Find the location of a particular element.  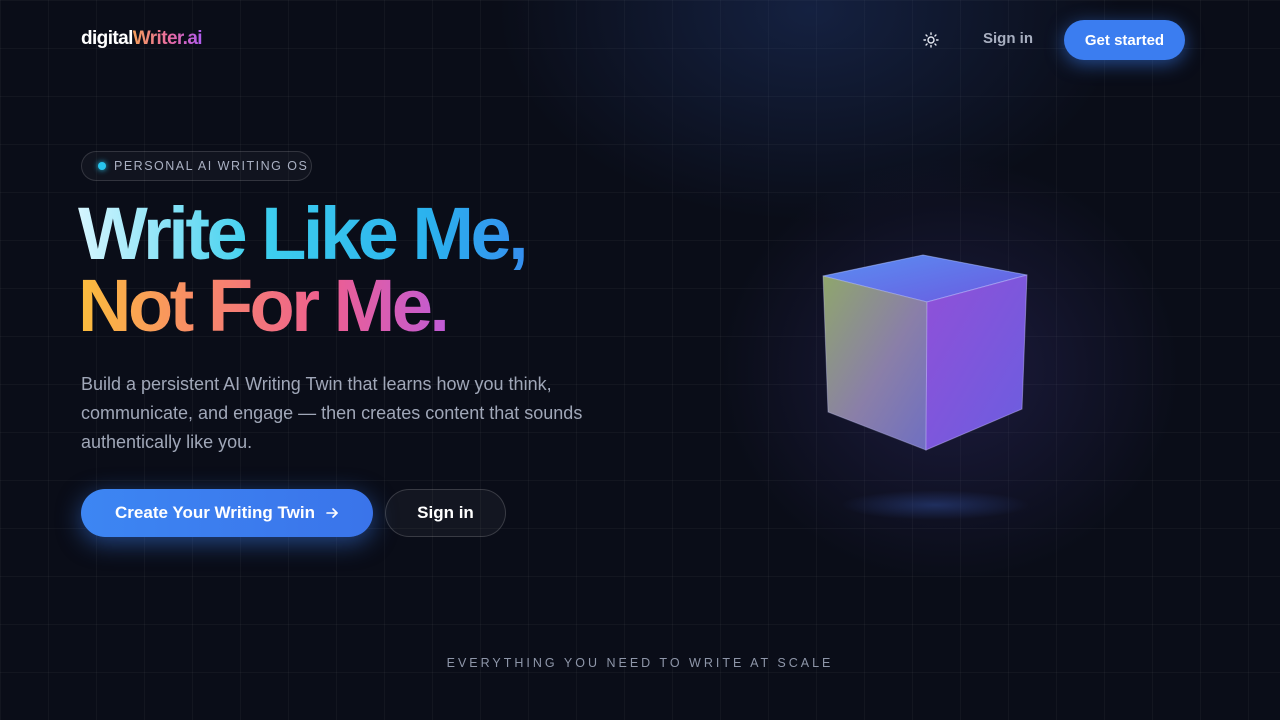

headline-line-1: Write Like Me, is located at coordinates (328, 234).